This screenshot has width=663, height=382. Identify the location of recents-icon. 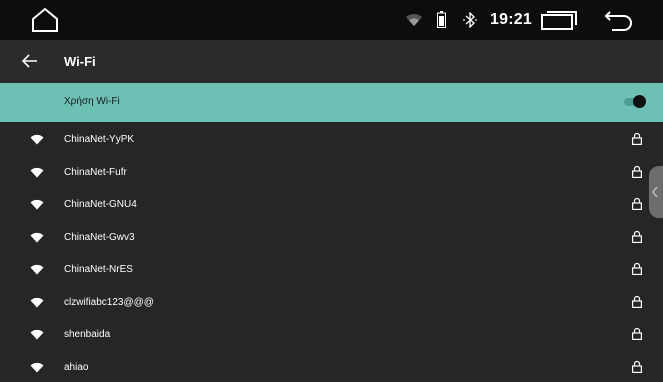
(559, 20).